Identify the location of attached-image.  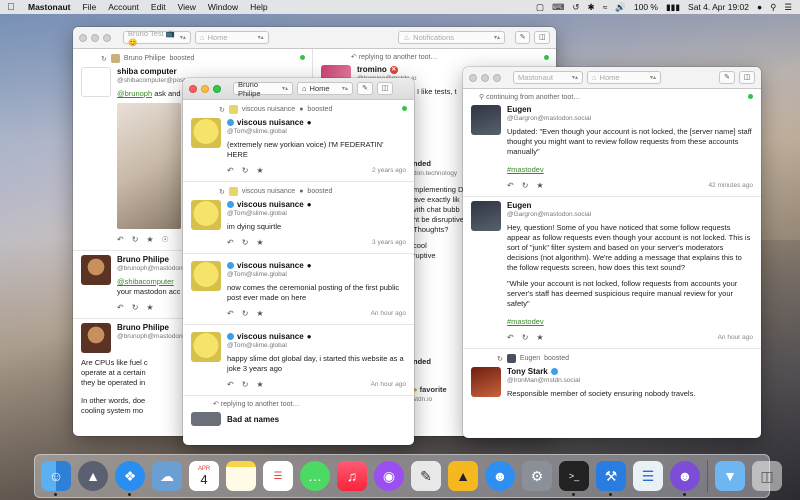
(149, 166).